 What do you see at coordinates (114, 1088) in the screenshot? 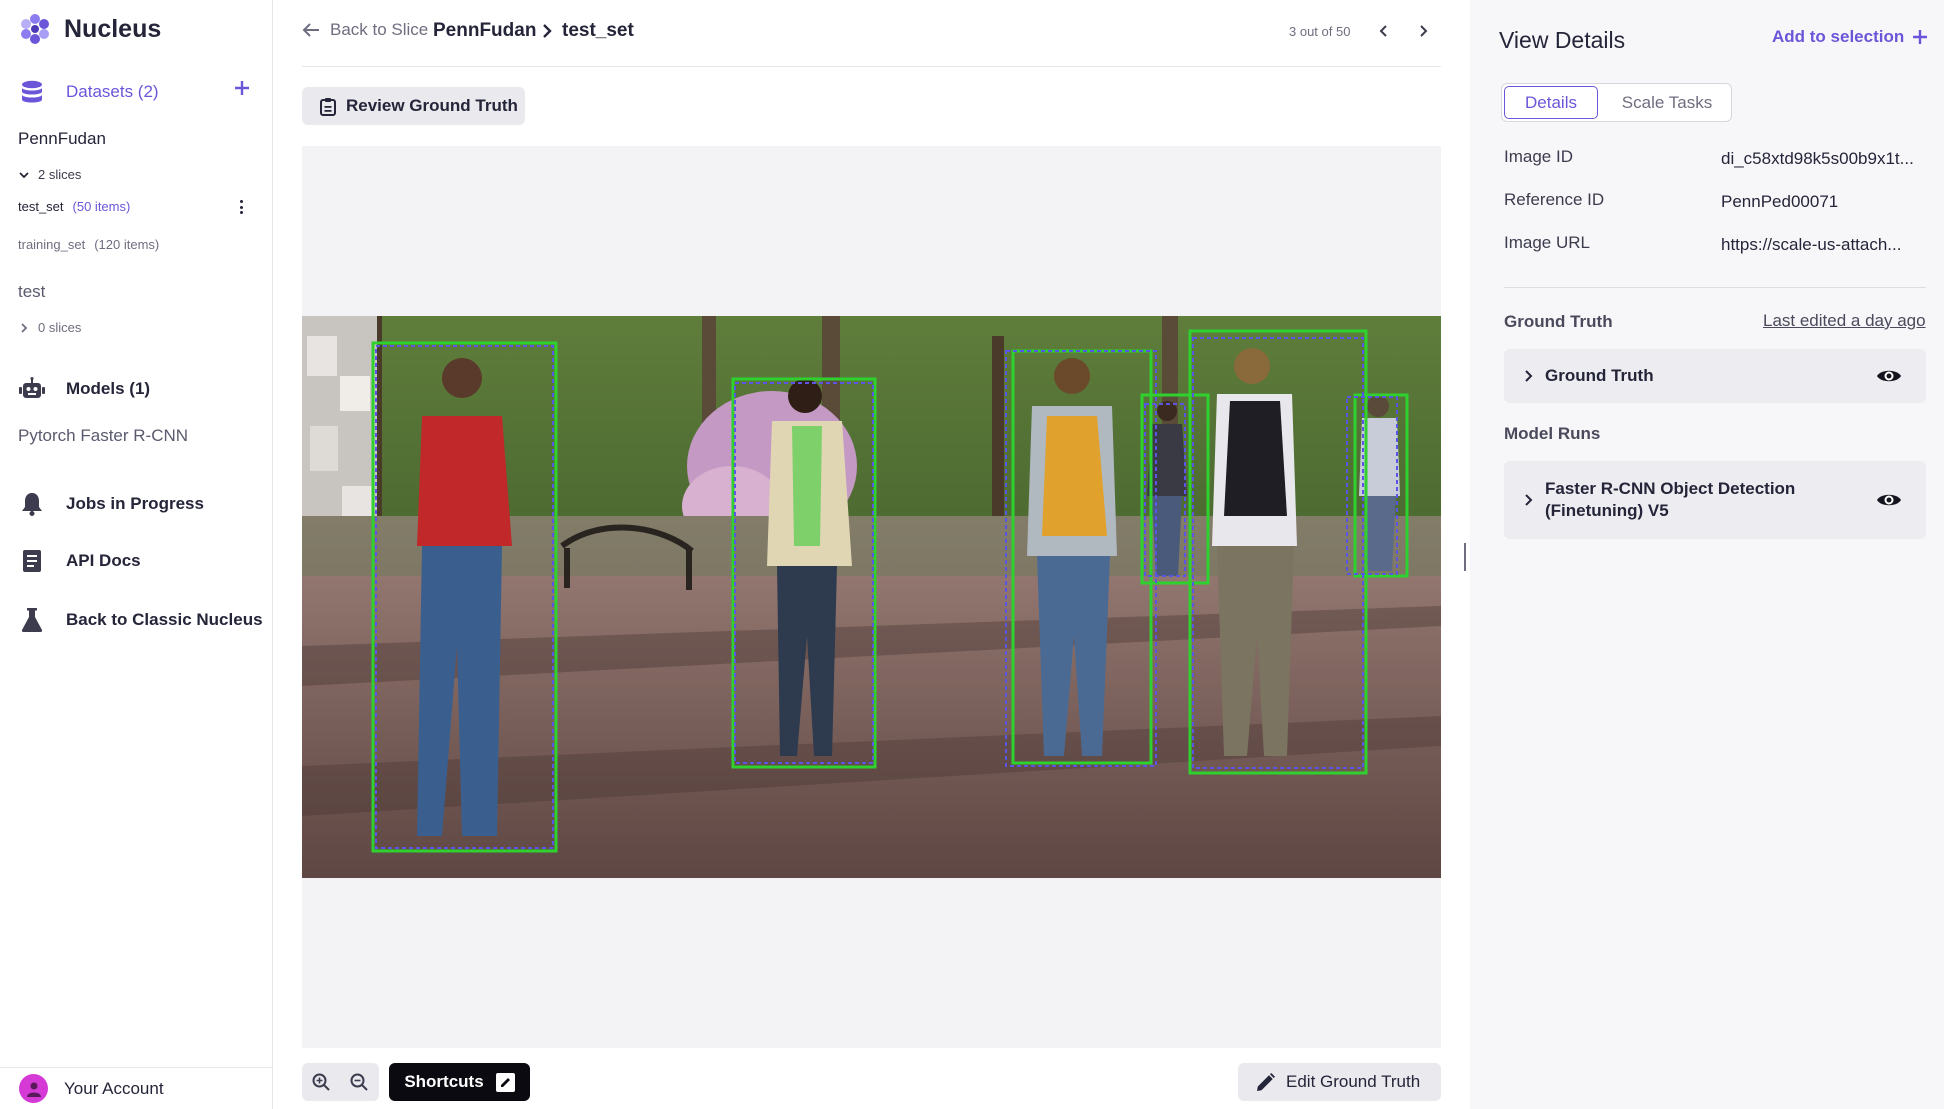
I see `account-label: Your Account` at bounding box center [114, 1088].